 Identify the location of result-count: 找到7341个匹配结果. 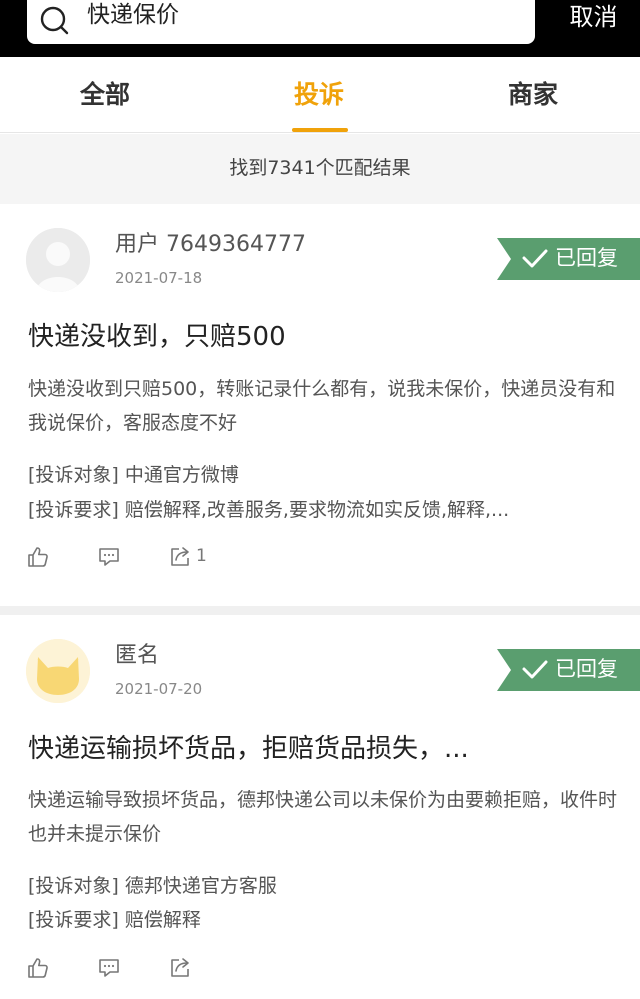
(320, 169).